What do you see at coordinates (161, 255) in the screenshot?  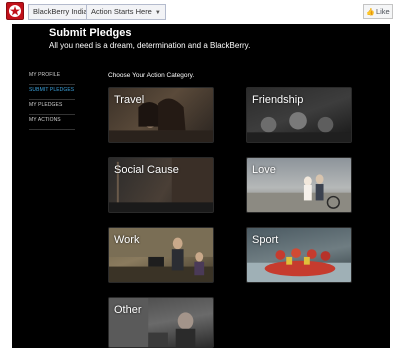 I see `category-card-work: Work` at bounding box center [161, 255].